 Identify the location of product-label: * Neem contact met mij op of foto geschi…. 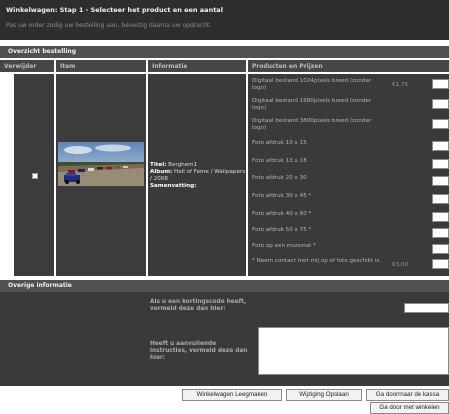
(317, 261).